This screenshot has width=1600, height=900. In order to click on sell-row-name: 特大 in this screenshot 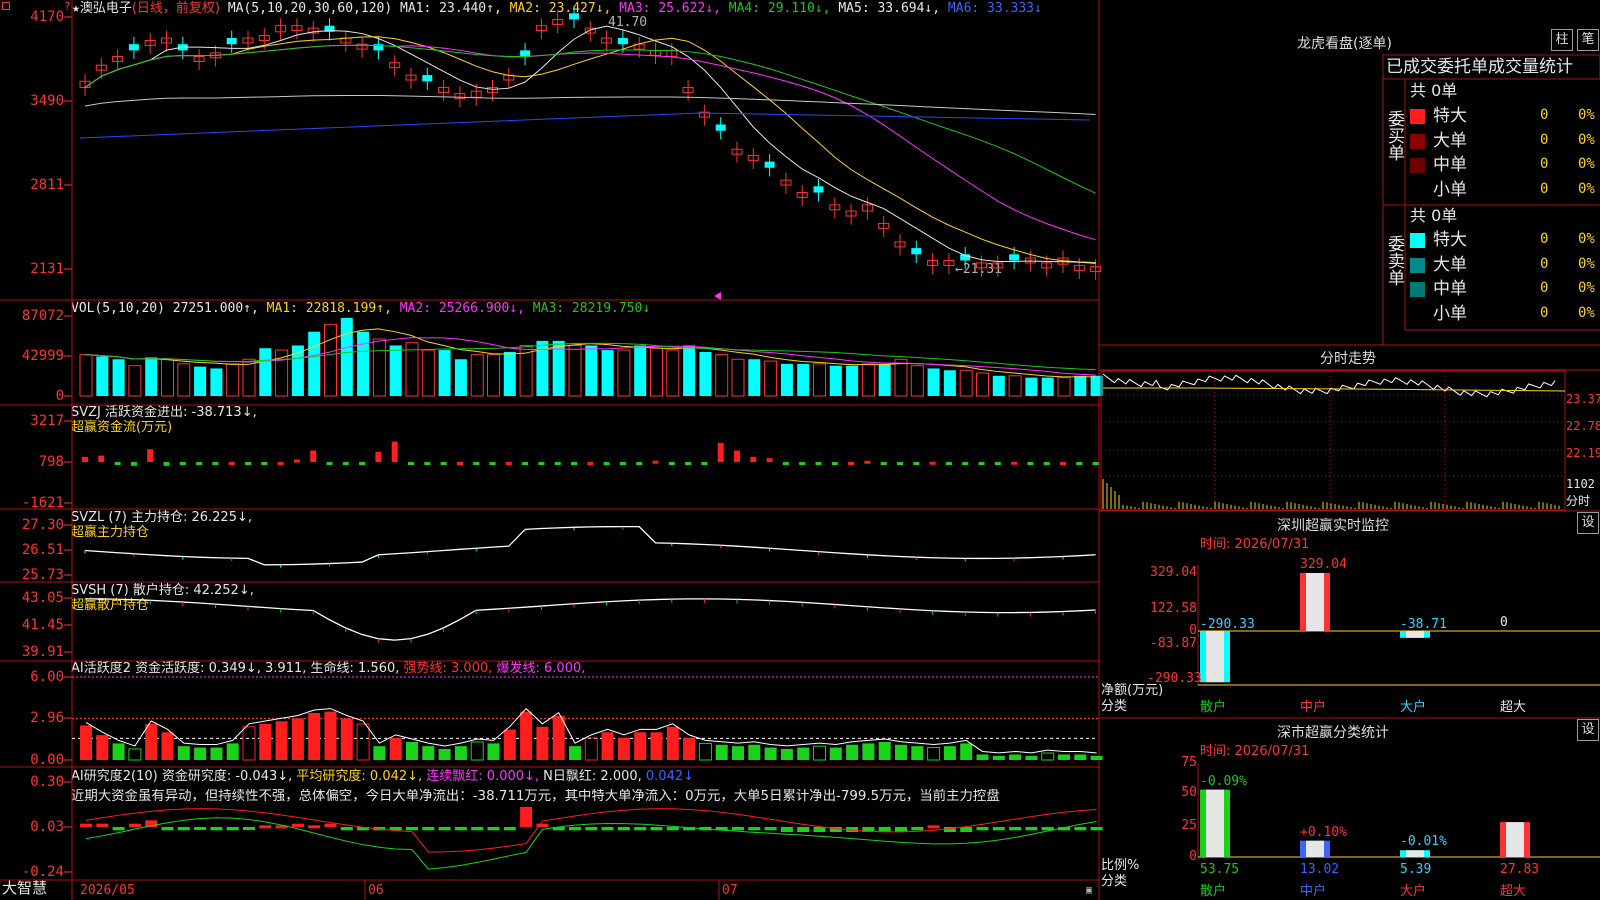, I will do `click(1450, 240)`.